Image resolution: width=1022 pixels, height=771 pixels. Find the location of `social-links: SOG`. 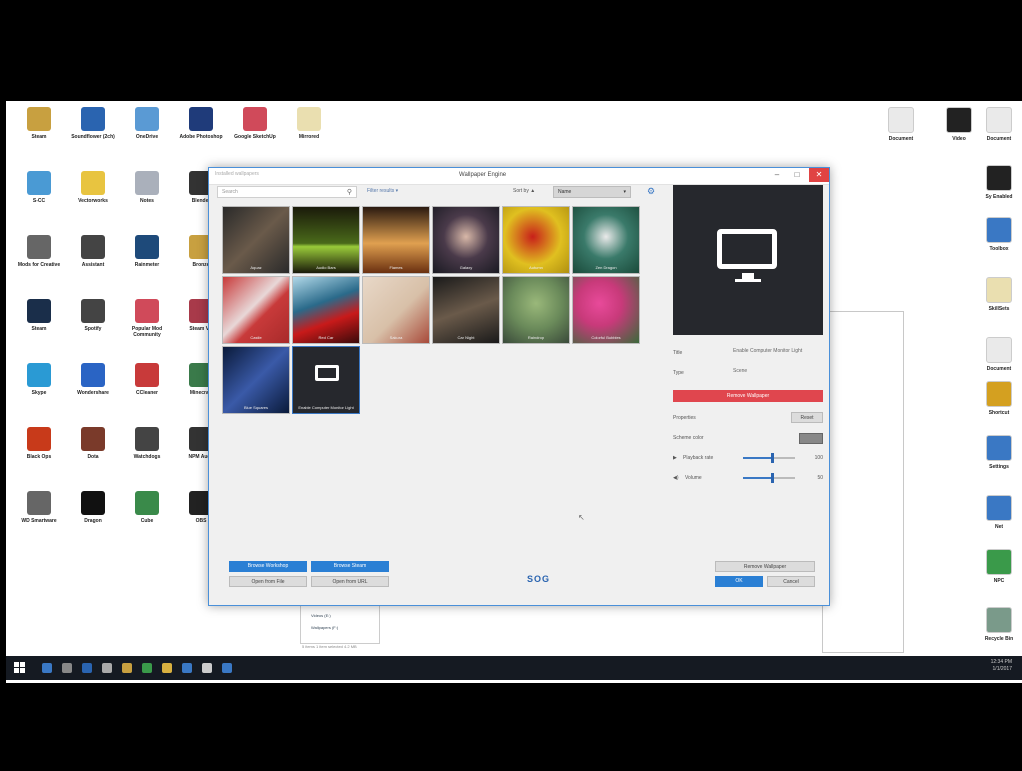

social-links: SOG is located at coordinates (538, 579).